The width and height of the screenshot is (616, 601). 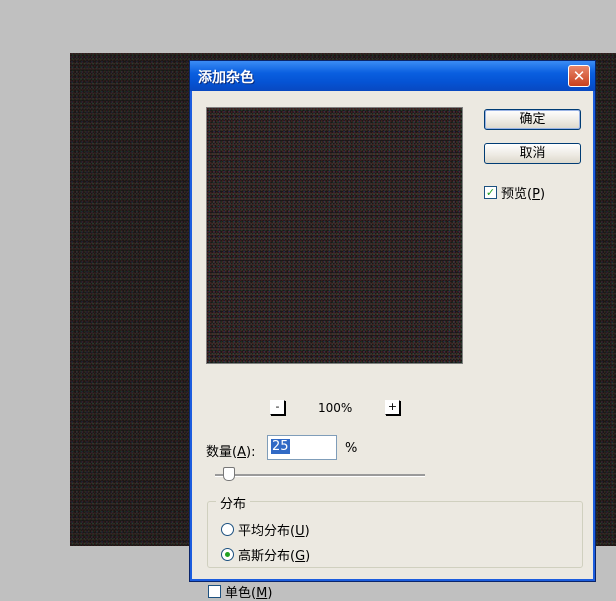 What do you see at coordinates (229, 474) in the screenshot?
I see `amount-slider-thumb` at bounding box center [229, 474].